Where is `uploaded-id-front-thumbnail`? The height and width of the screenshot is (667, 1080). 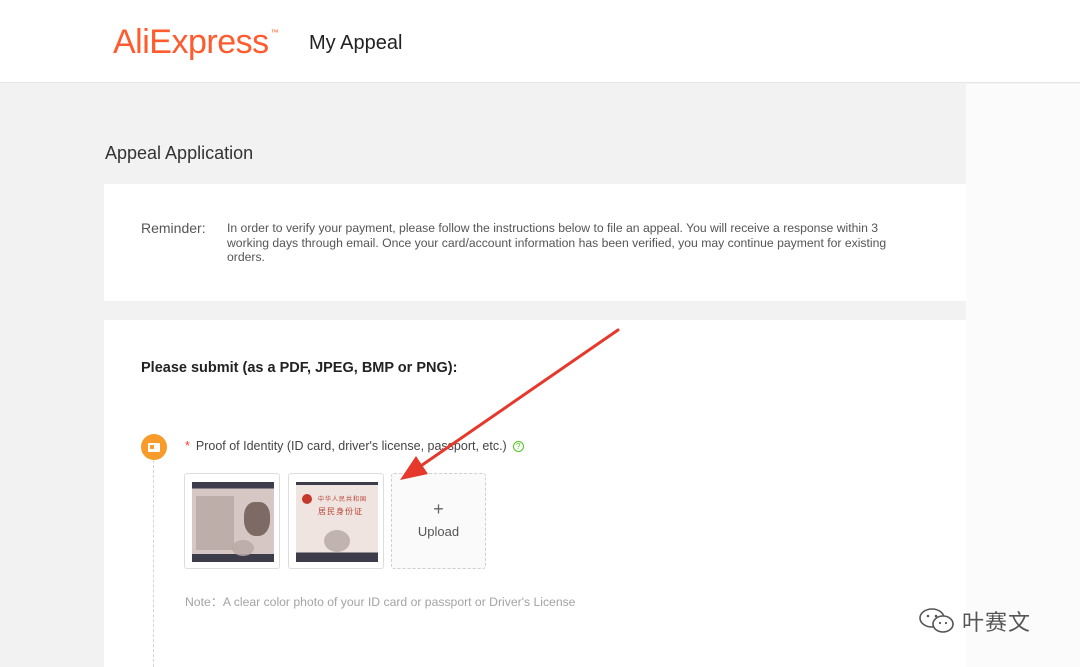 uploaded-id-front-thumbnail is located at coordinates (232, 521).